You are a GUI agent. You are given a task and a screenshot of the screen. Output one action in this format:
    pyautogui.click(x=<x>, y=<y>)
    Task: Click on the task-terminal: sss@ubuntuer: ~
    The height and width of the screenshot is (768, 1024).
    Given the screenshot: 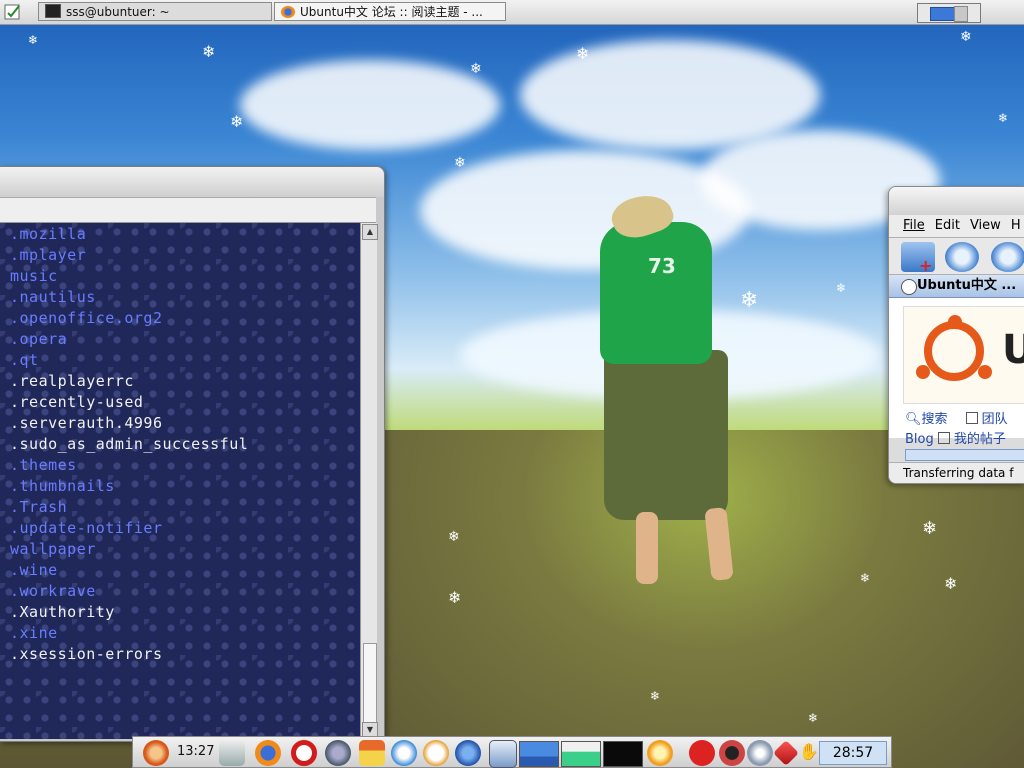 What is the action you would take?
    pyautogui.click(x=155, y=11)
    